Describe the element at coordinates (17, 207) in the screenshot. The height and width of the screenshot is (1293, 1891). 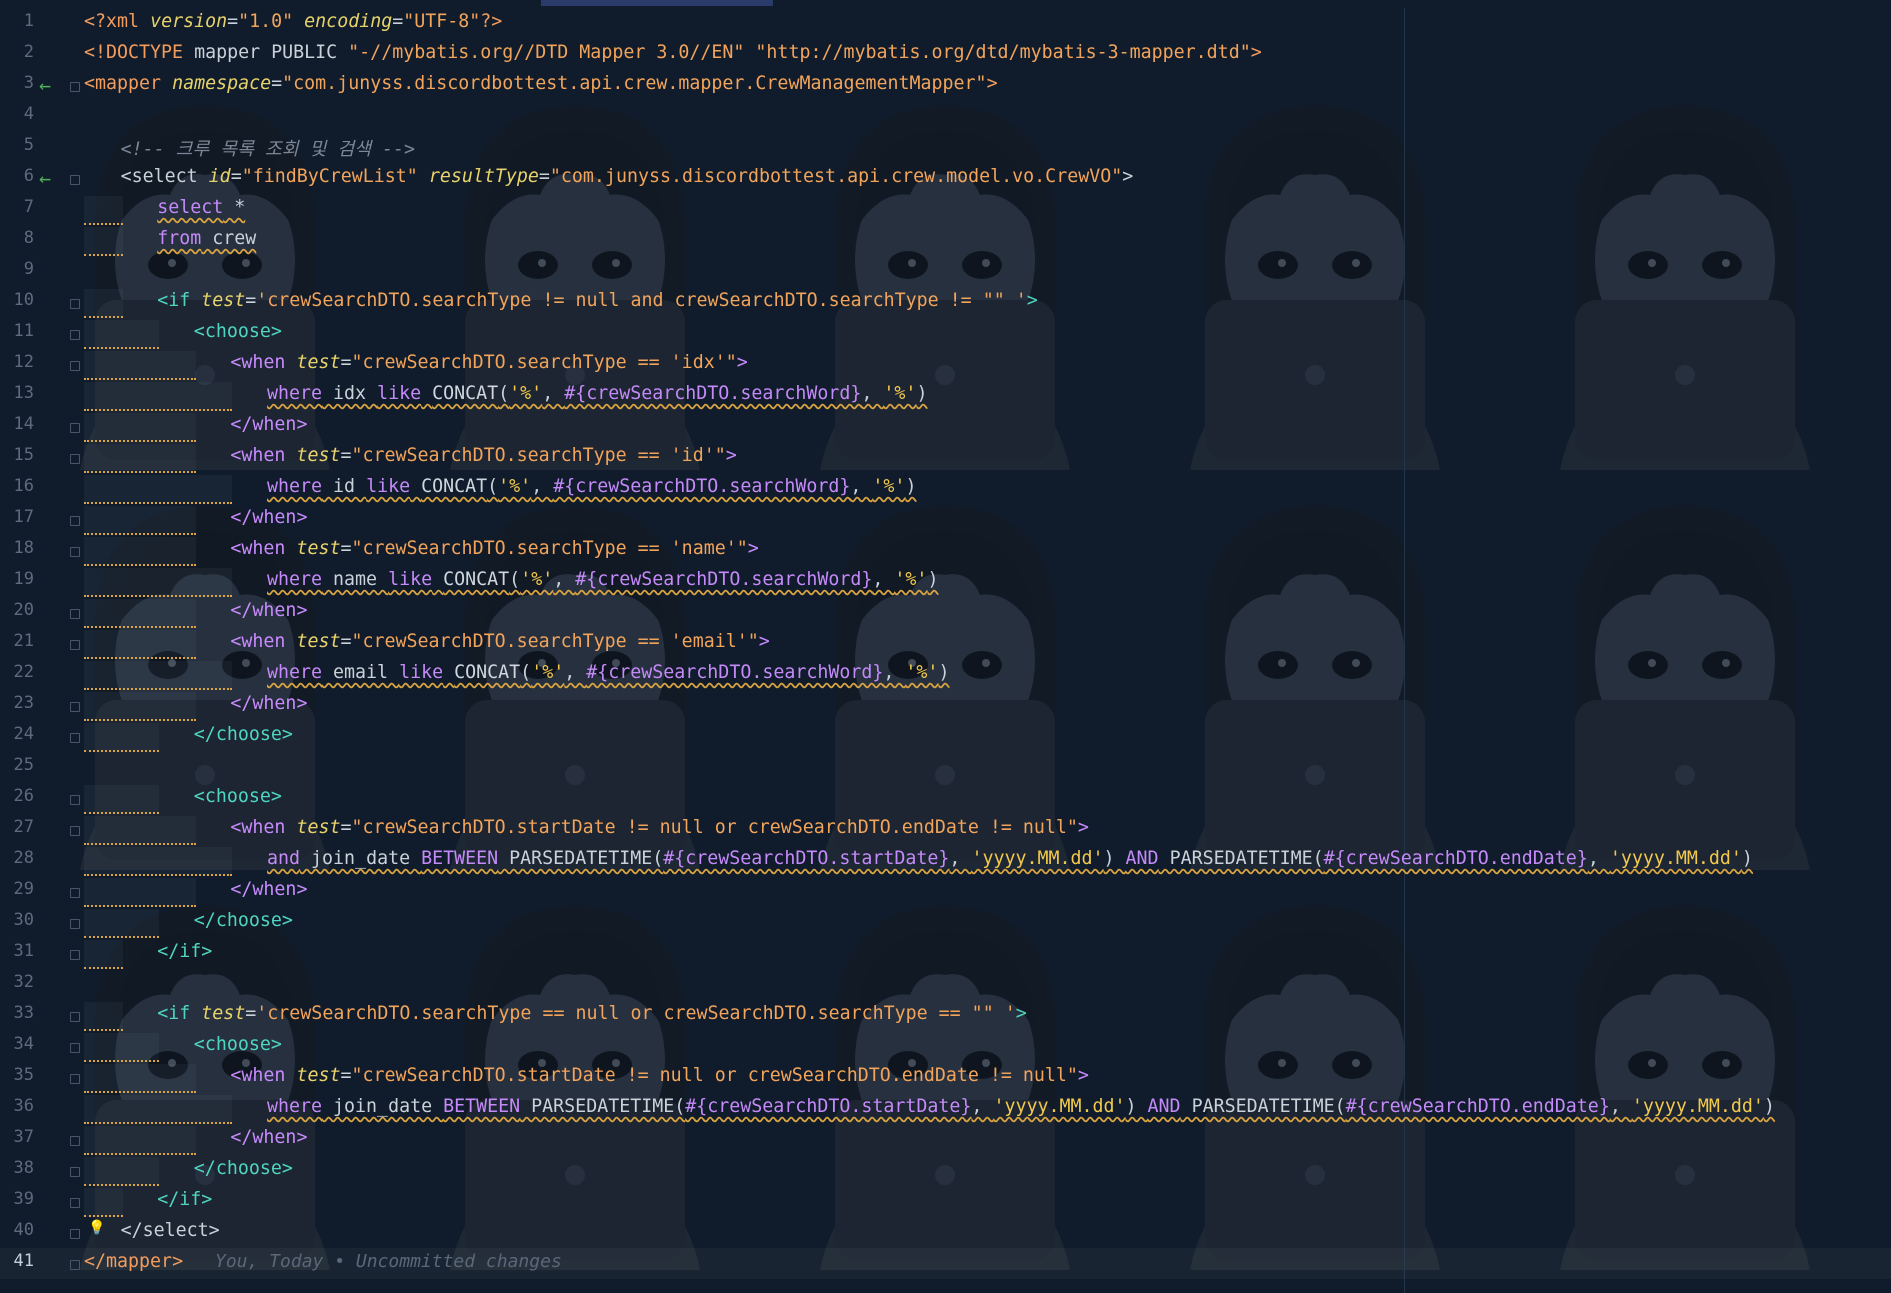
I see `line-number: 7` at that location.